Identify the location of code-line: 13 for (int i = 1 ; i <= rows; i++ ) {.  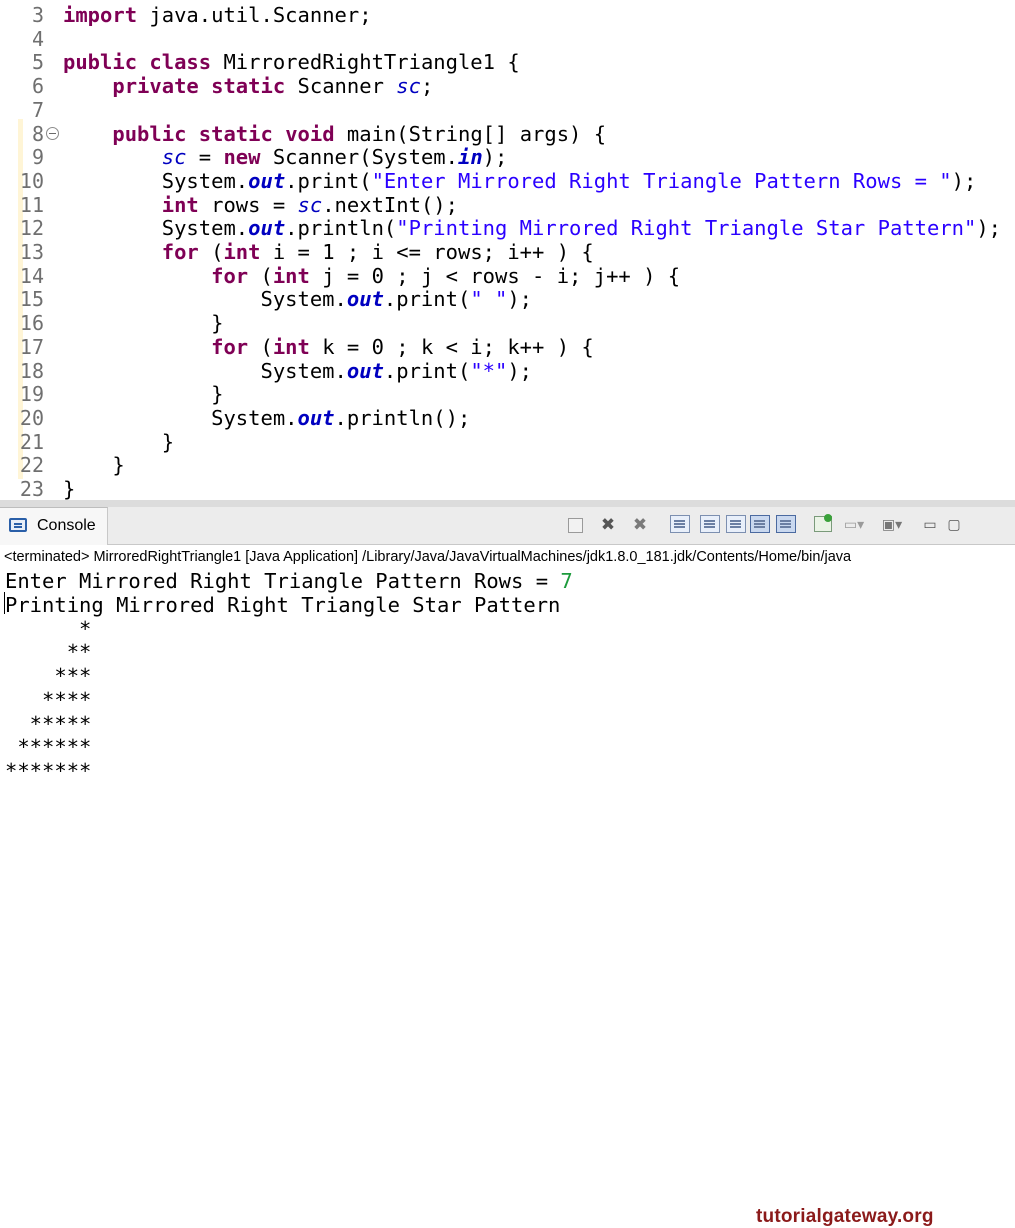
(507, 252).